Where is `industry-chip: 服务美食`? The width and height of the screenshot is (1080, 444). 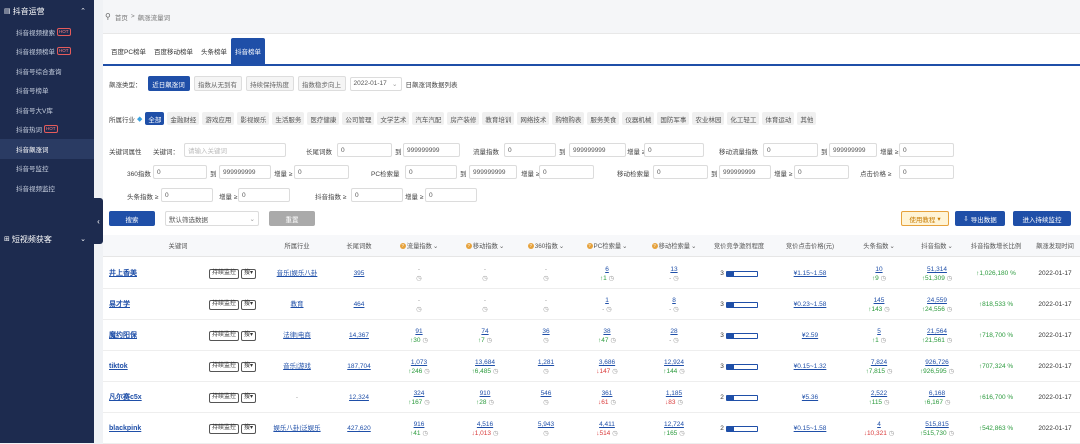 industry-chip: 服务美食 is located at coordinates (603, 118).